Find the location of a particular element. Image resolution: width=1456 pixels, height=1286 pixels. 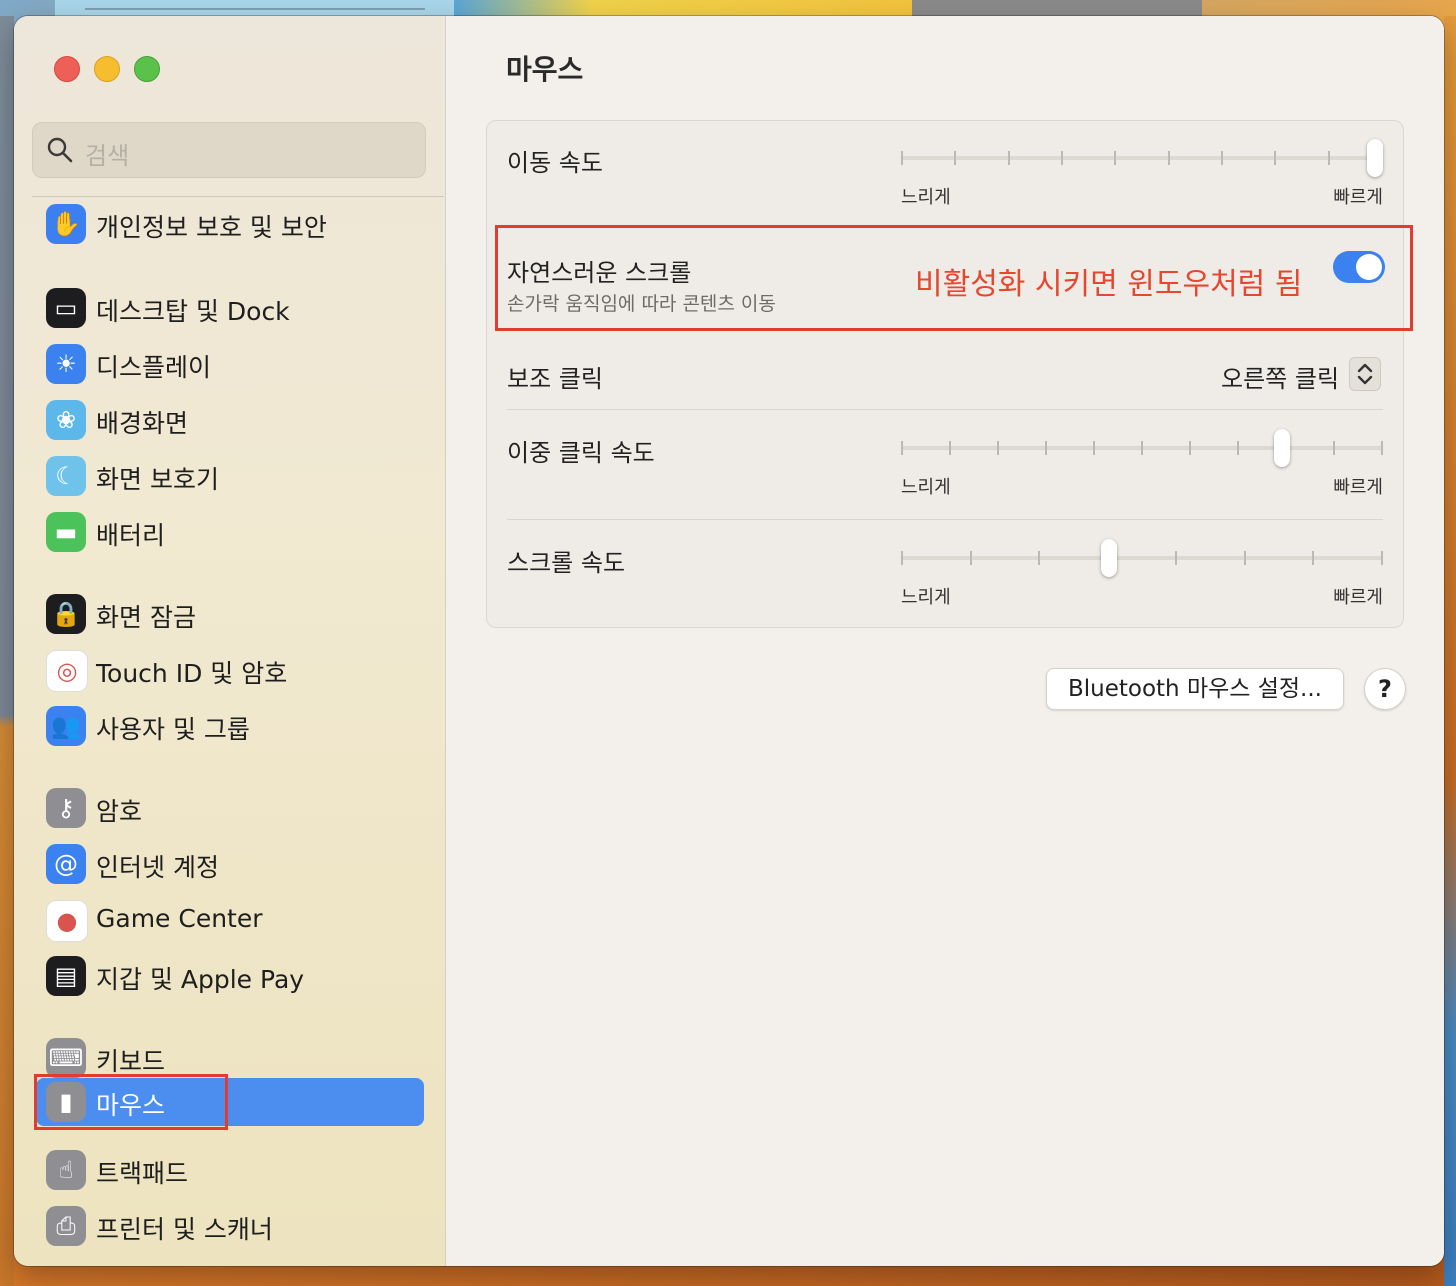

sidebar-item: @ 인터넷 계정 is located at coordinates (230, 864).